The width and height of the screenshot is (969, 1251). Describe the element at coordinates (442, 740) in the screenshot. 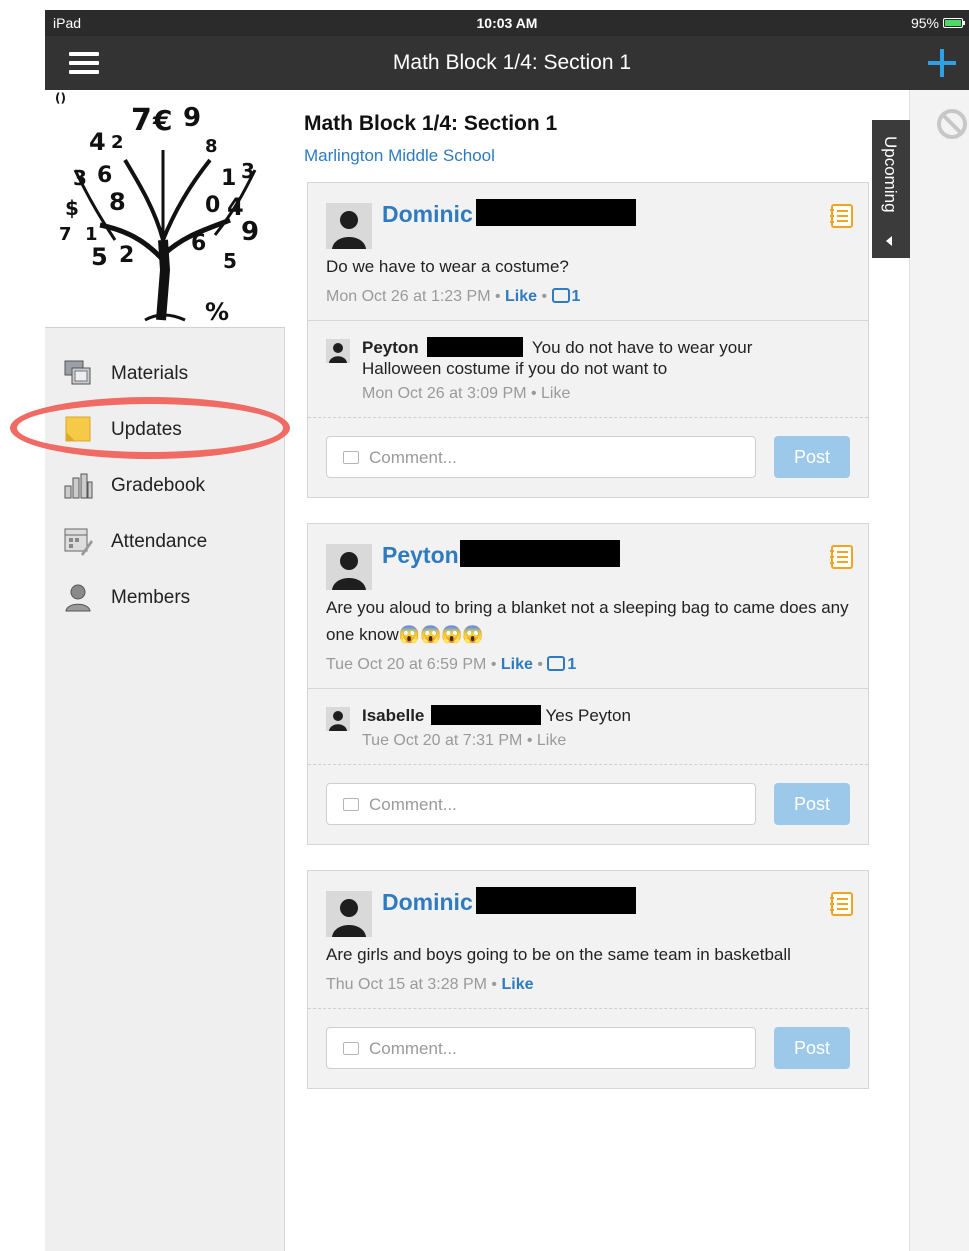

I see `reply-time: Tue Oct 20 at 7:31 PM` at that location.